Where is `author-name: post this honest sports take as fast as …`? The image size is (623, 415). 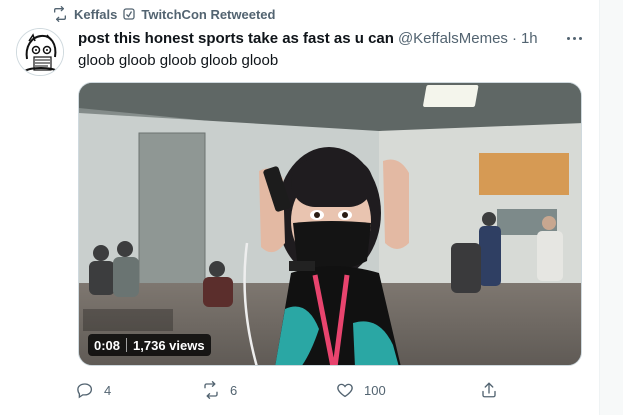
author-name: post this honest sports take as fast as … is located at coordinates (236, 38).